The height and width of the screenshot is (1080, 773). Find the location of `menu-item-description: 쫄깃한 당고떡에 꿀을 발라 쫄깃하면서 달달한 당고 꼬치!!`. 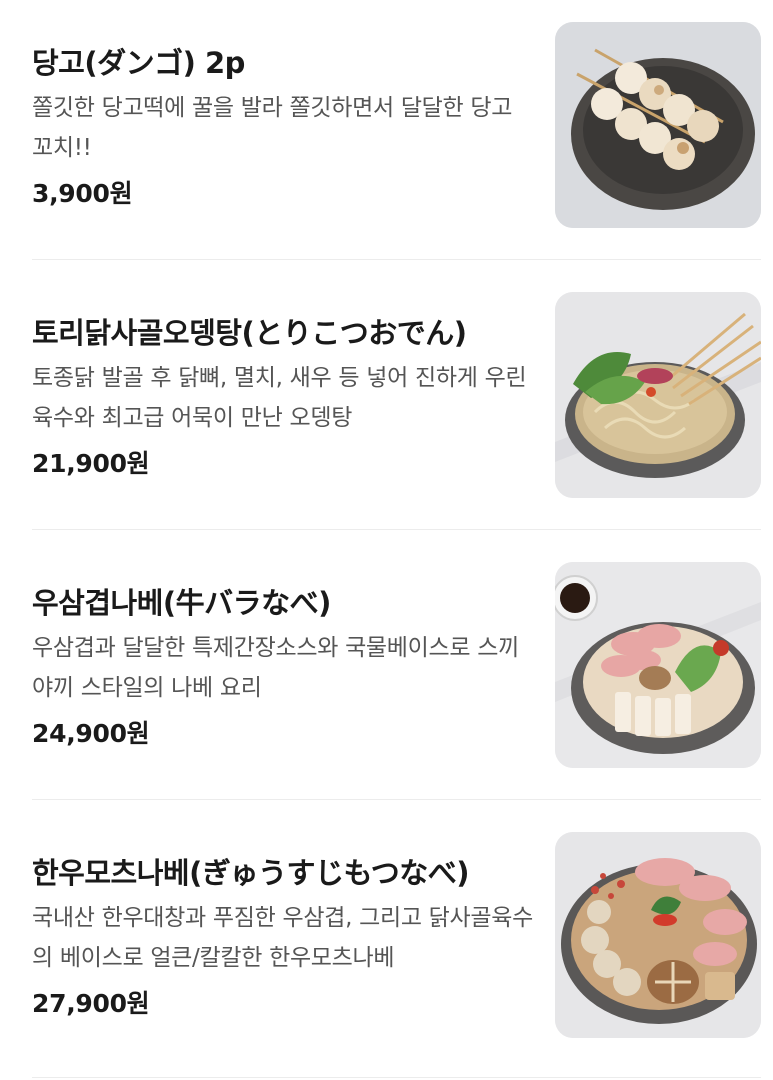

menu-item-description: 쫄깃한 당고떡에 꿀을 발라 쫄깃하면서 달달한 당고 꼬치!! is located at coordinates (272, 128).